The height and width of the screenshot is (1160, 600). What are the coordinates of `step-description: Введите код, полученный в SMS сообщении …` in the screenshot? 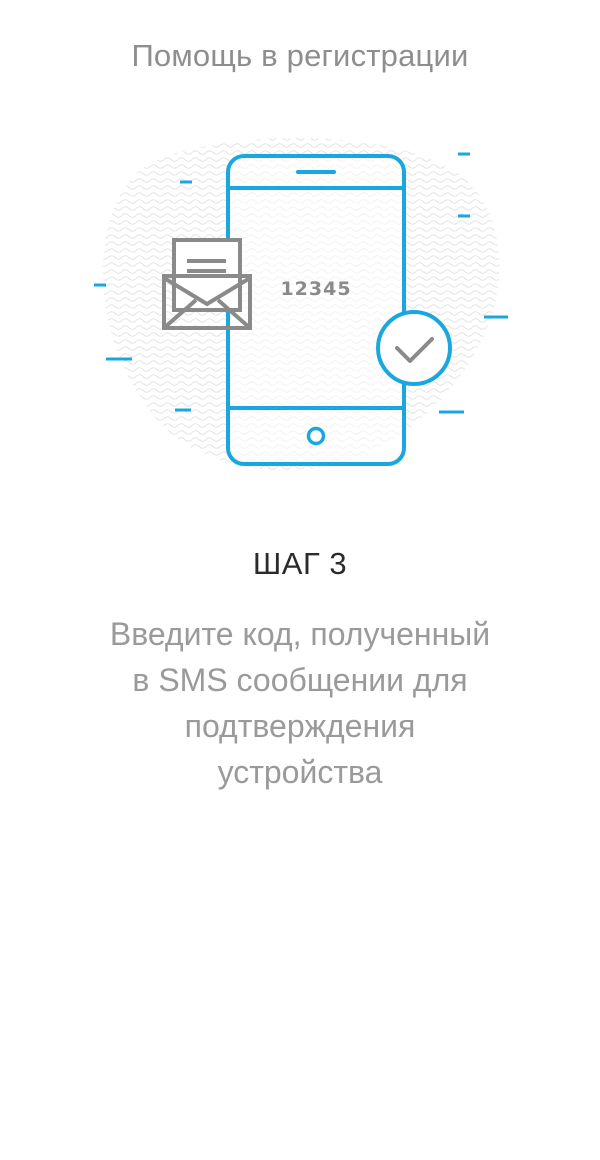 It's located at (300, 703).